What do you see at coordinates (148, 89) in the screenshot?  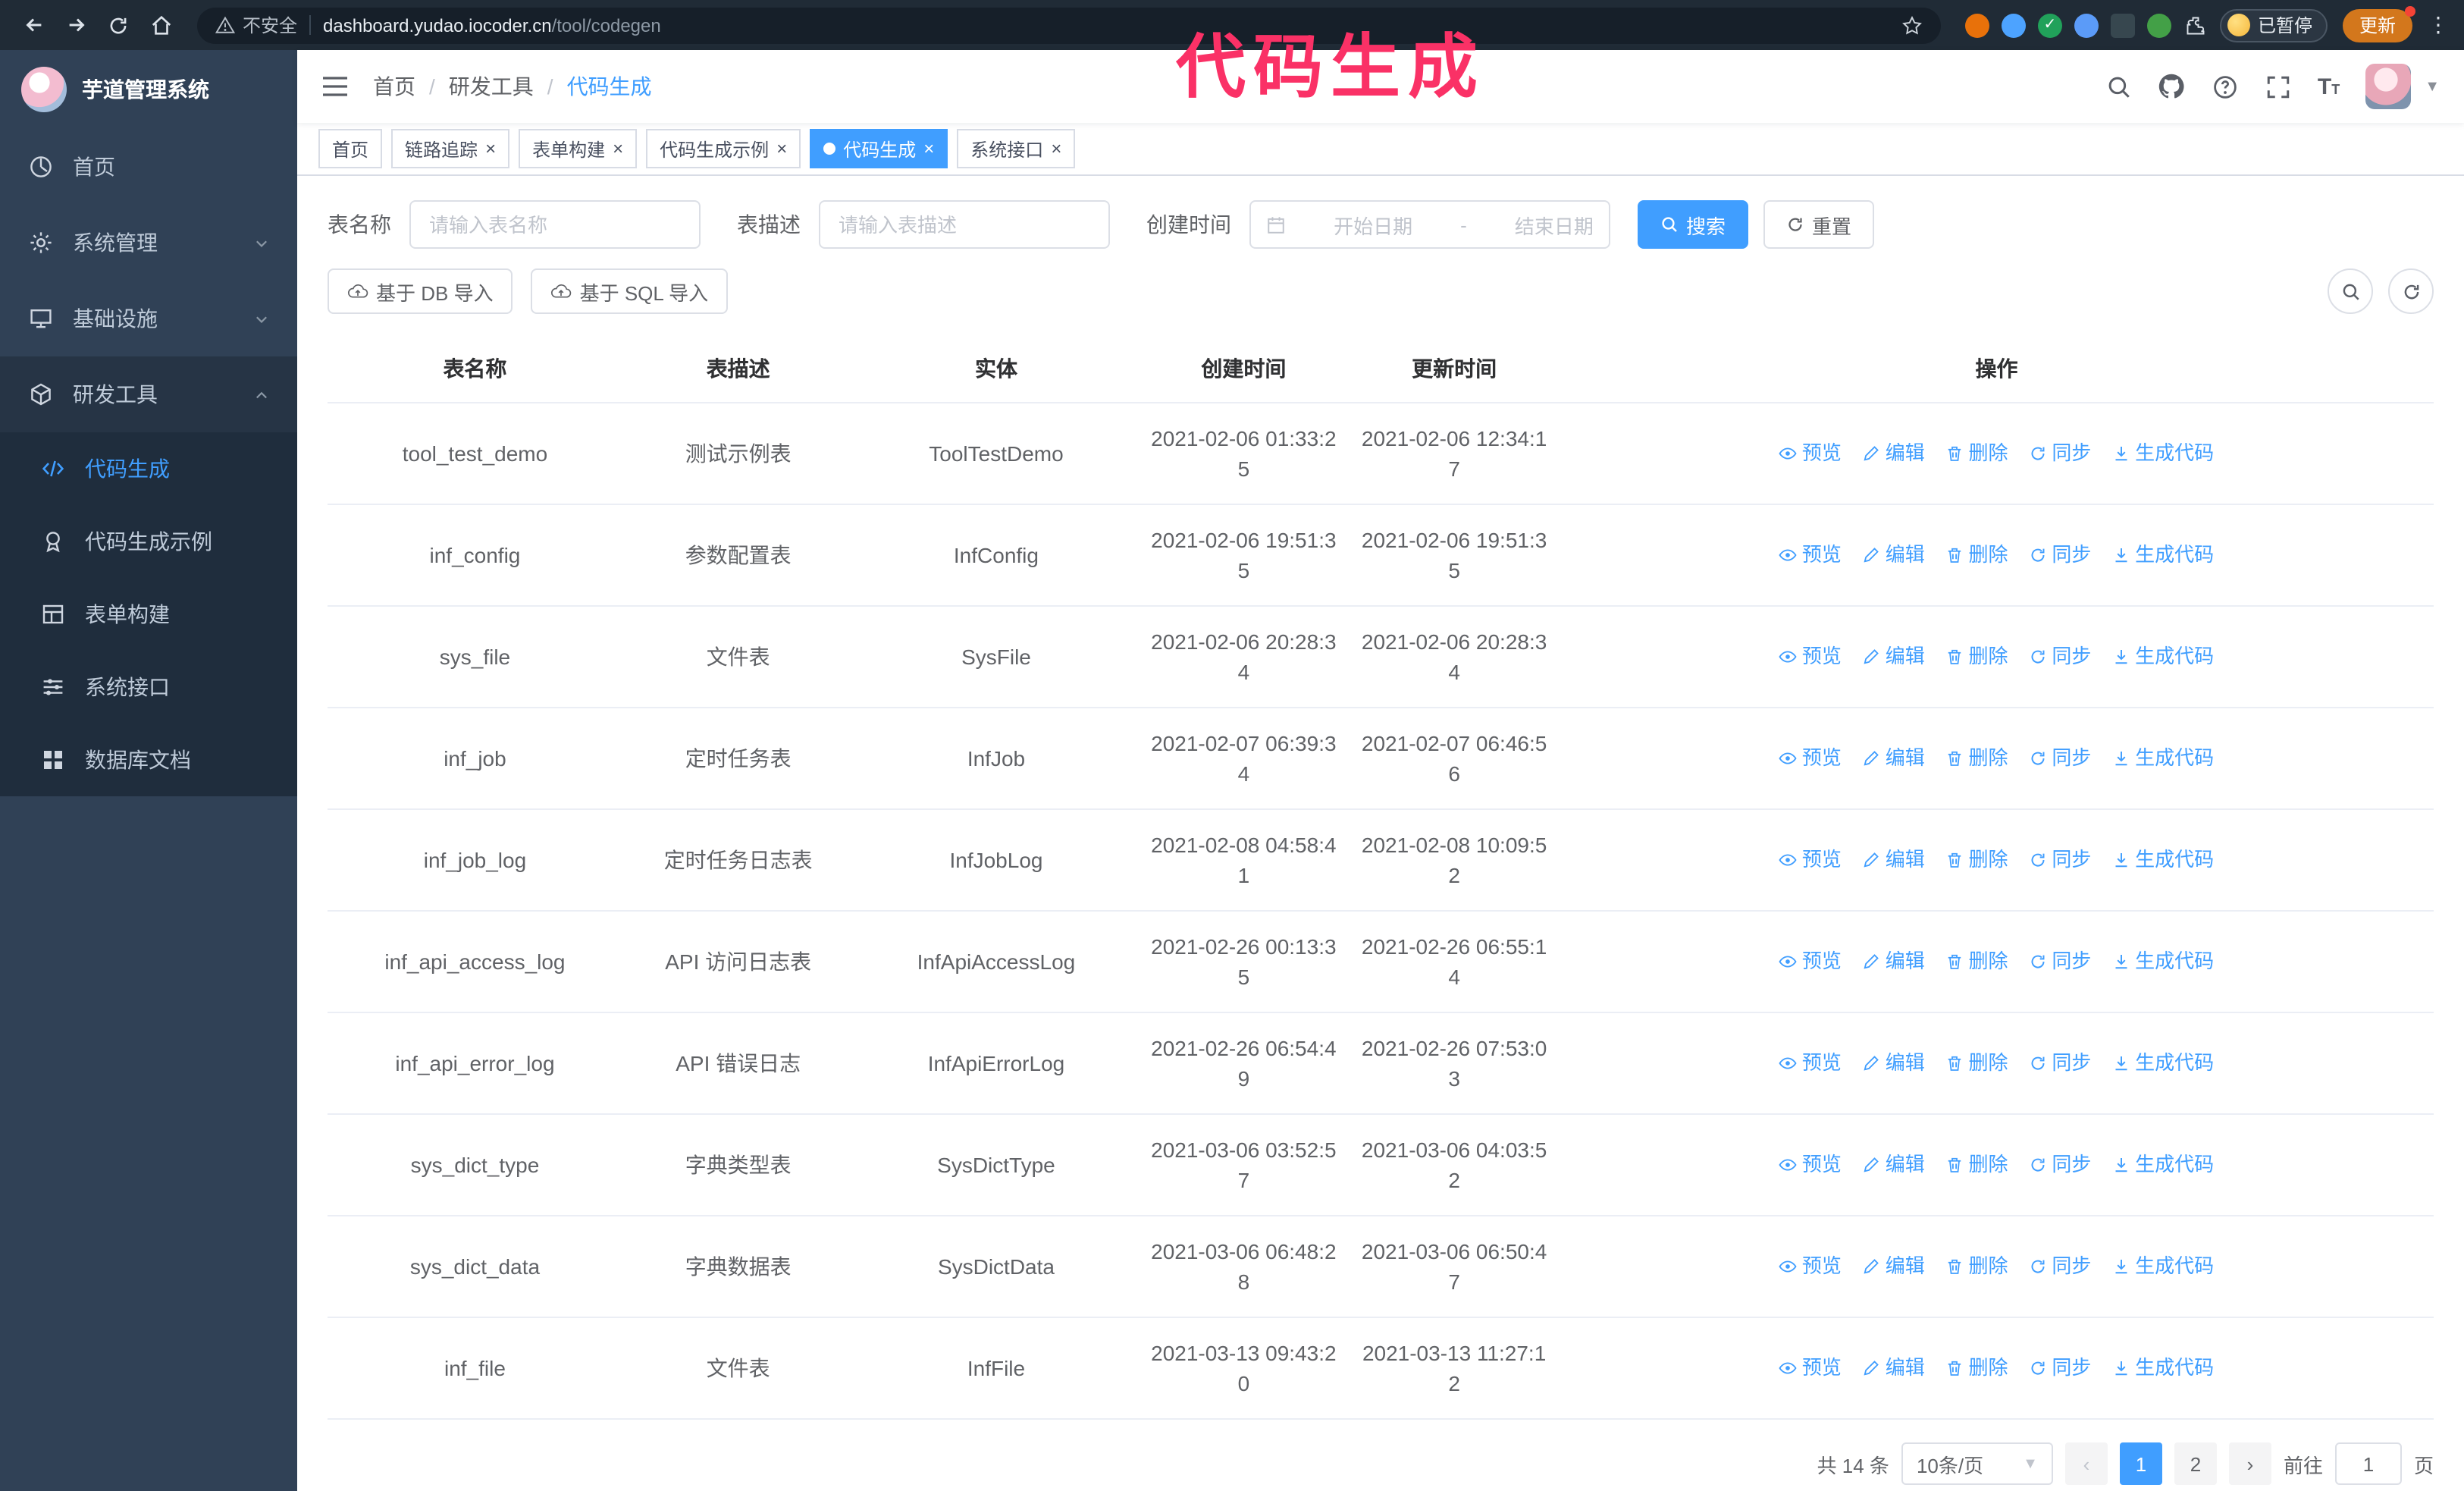 I see `app-logo: 芋道管理系统` at bounding box center [148, 89].